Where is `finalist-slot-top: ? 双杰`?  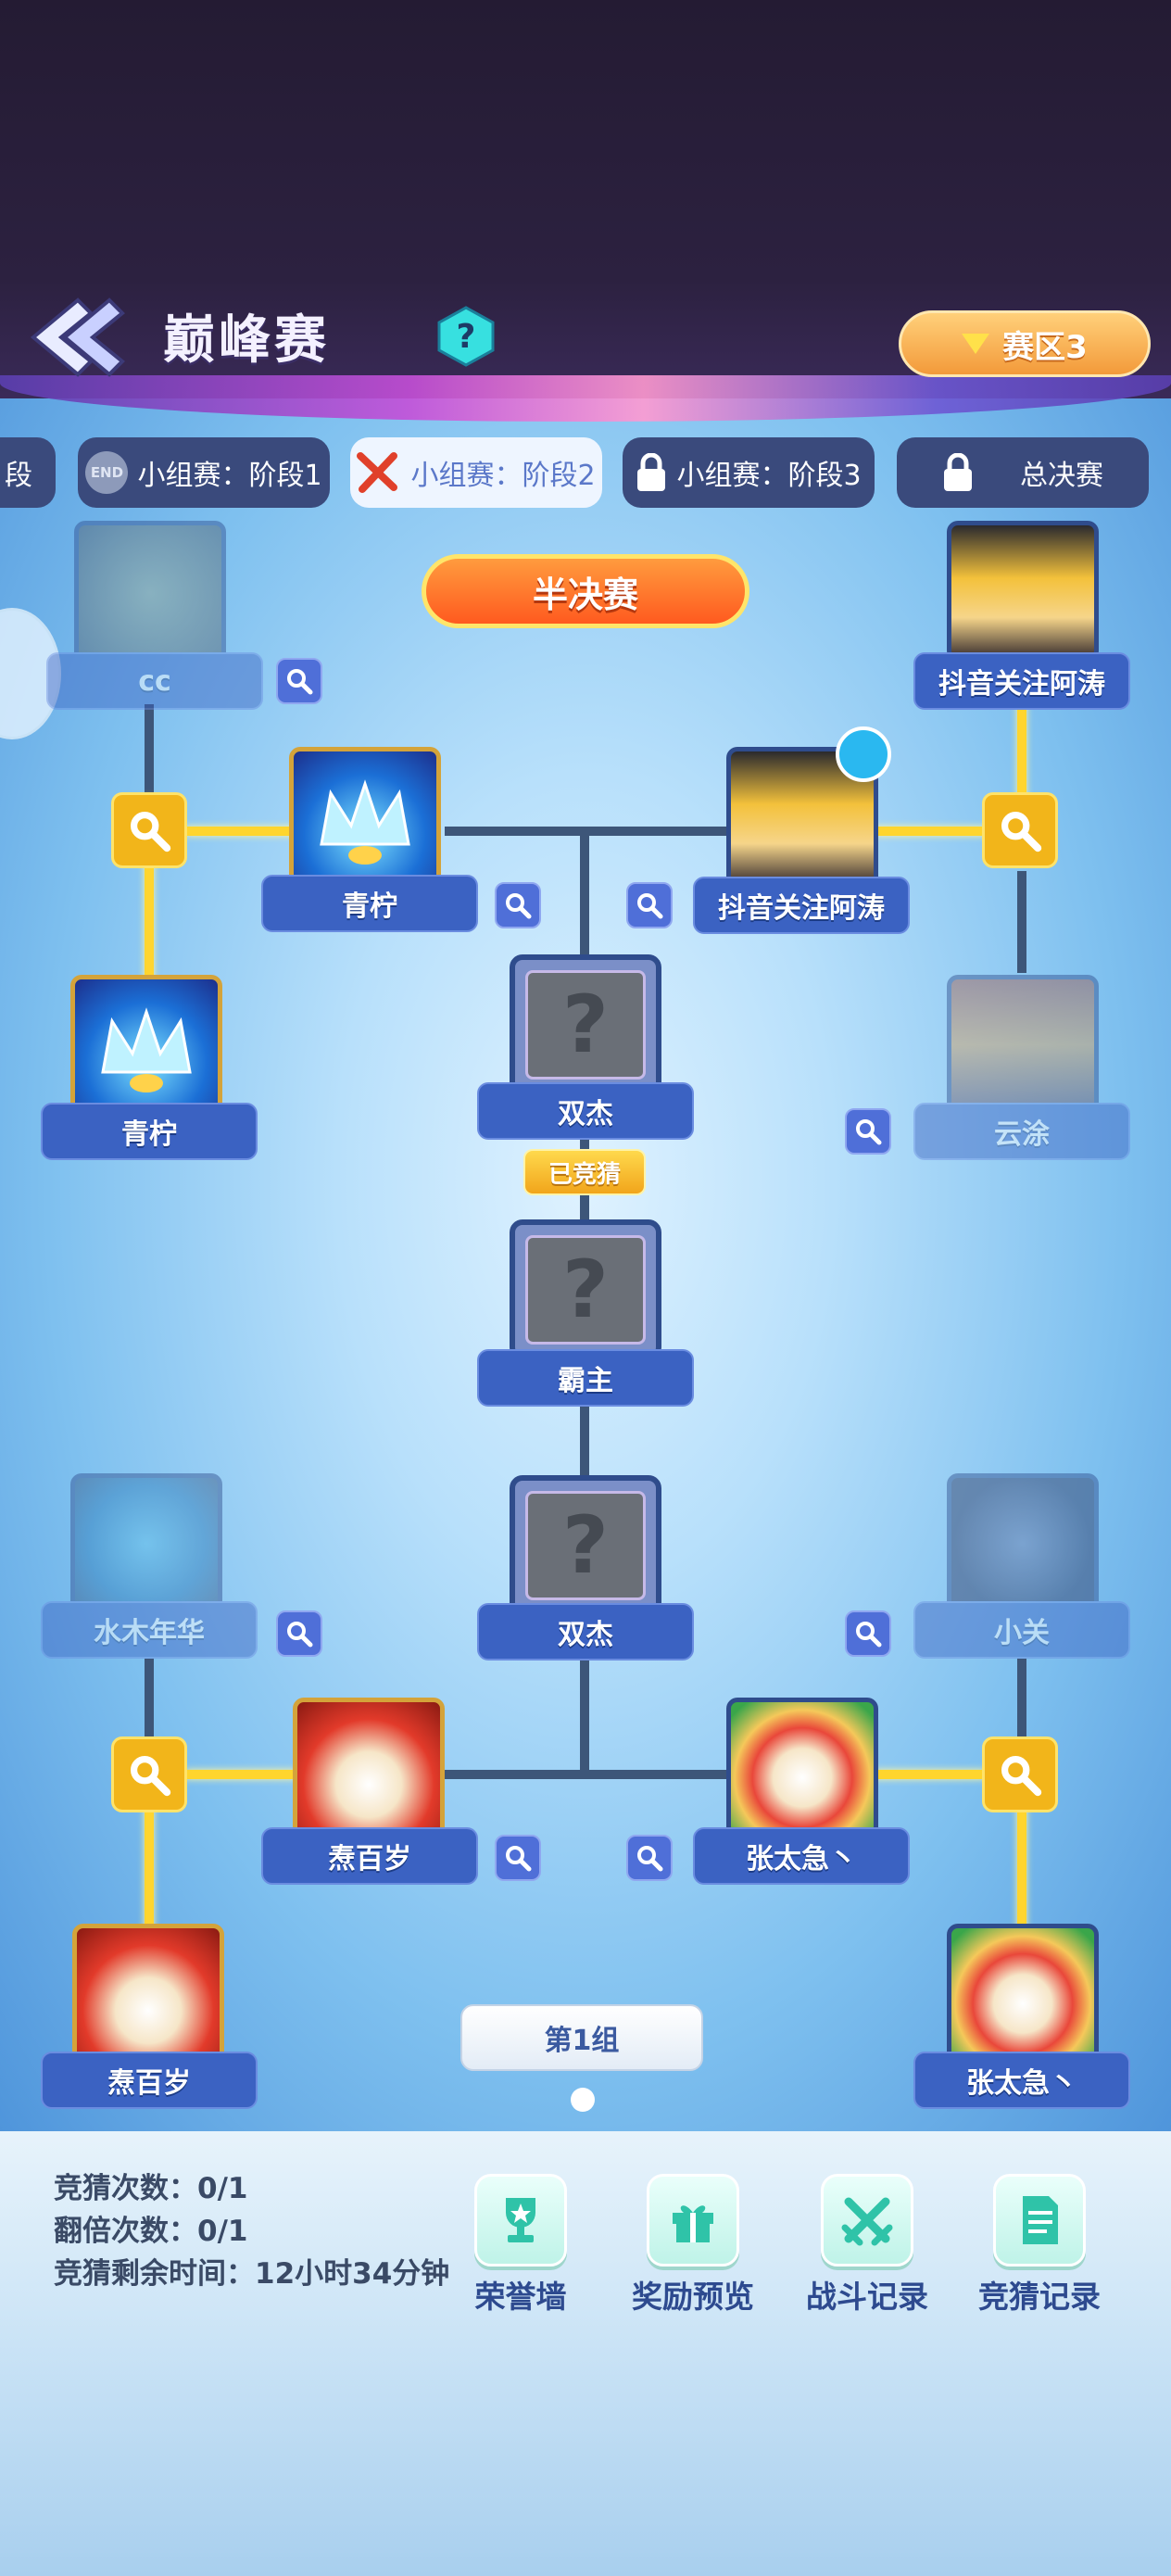 finalist-slot-top: ? 双杰 is located at coordinates (585, 1047).